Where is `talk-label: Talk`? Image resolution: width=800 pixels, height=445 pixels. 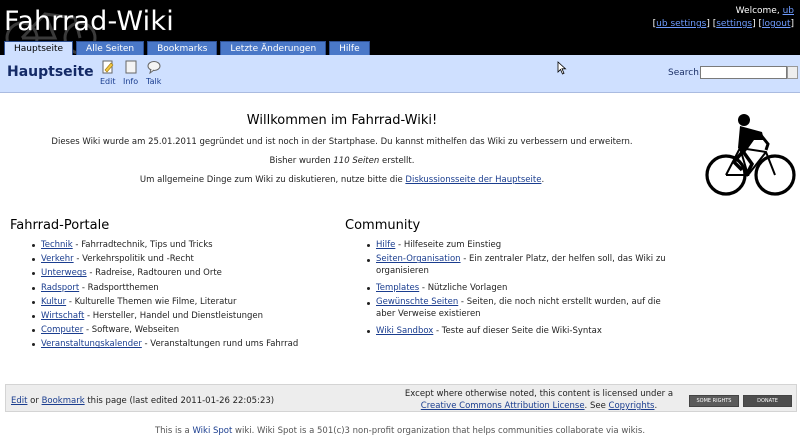
talk-label: Talk is located at coordinates (154, 81).